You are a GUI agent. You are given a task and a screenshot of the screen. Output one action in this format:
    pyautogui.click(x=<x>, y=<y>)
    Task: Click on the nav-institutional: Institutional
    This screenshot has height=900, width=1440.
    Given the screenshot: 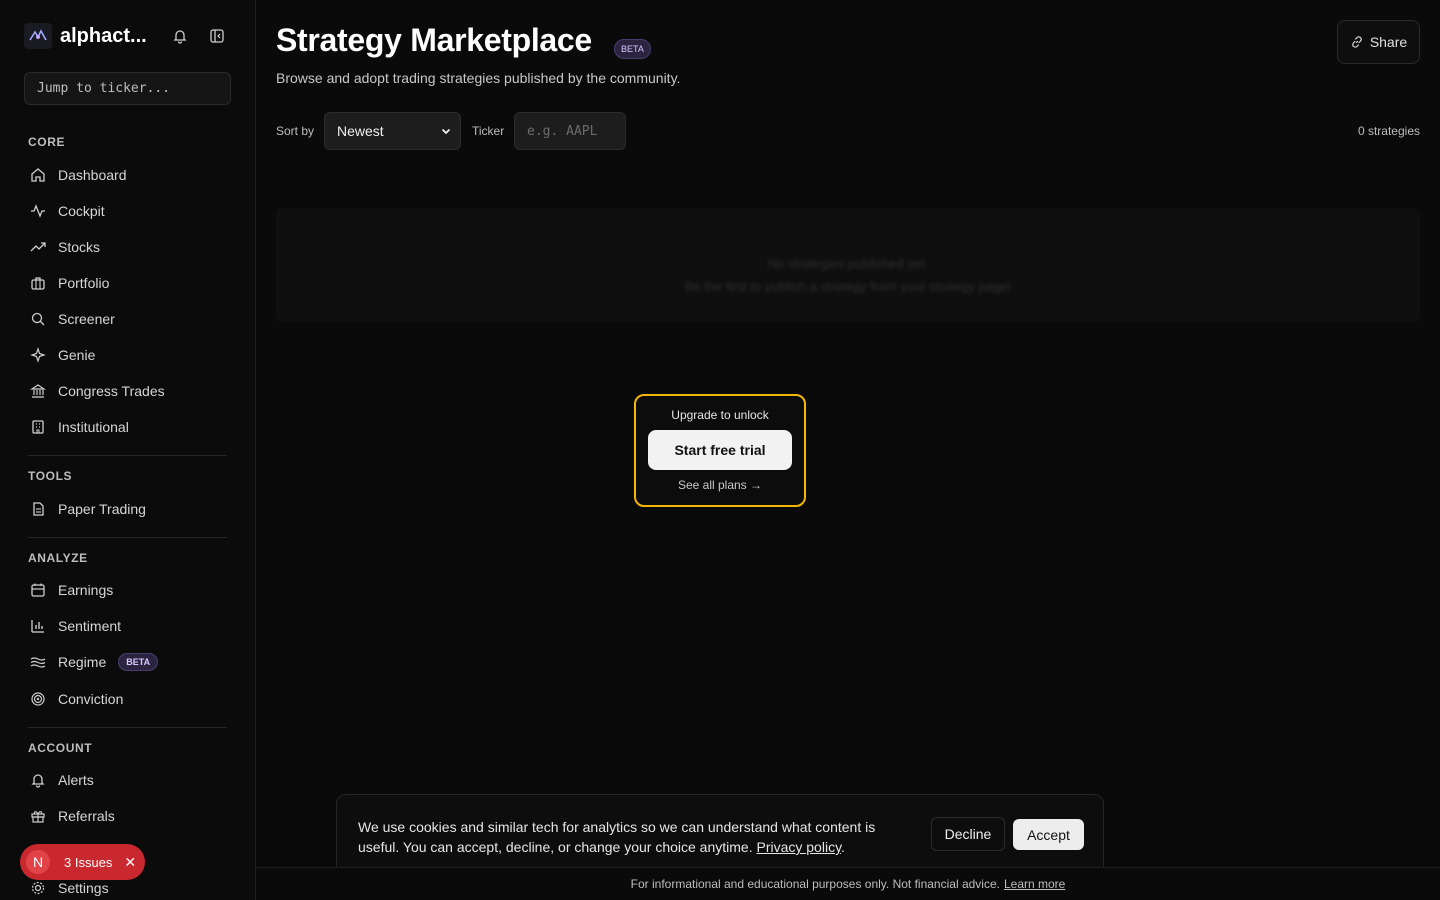 What is the action you would take?
    pyautogui.click(x=126, y=427)
    